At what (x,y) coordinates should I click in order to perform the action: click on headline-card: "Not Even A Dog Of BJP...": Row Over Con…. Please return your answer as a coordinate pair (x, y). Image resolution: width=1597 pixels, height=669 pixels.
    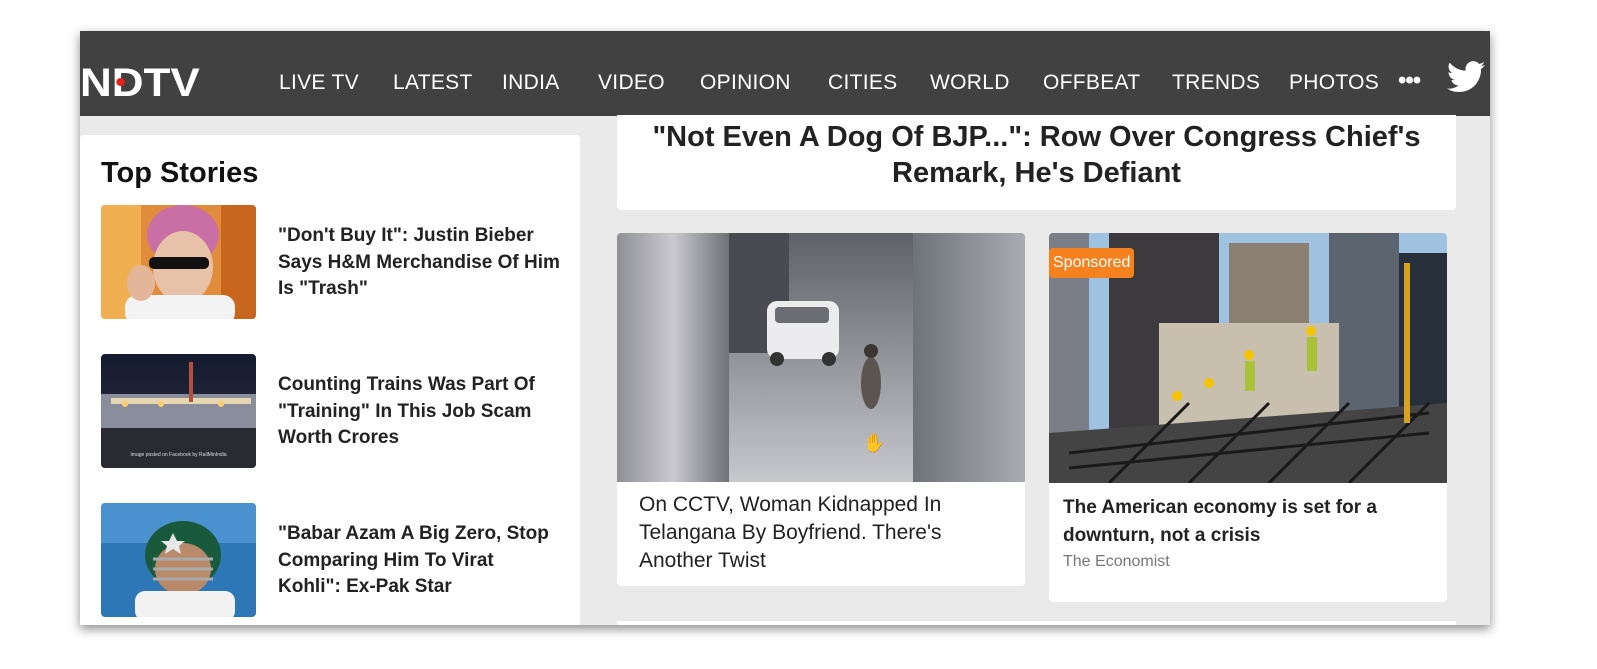
    Looking at the image, I should click on (1036, 162).